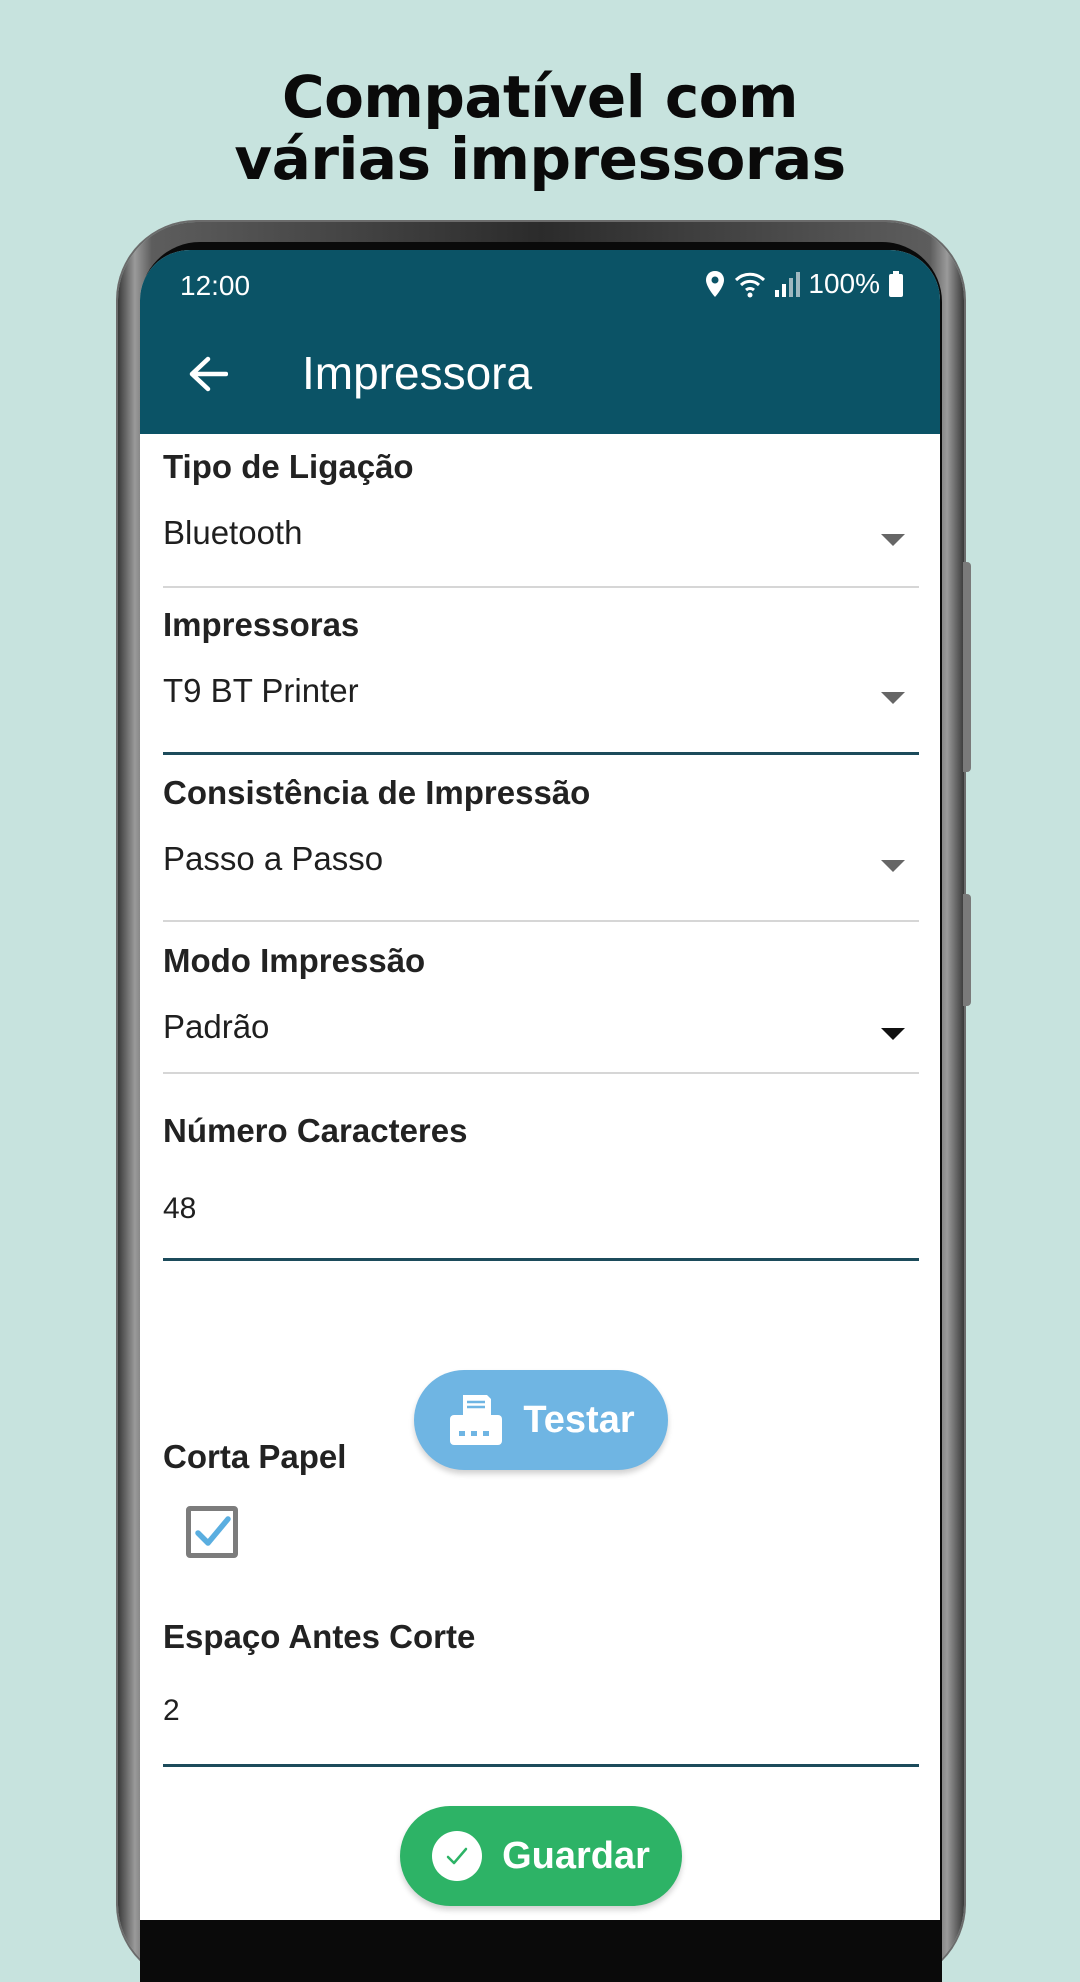 The width and height of the screenshot is (1080, 1982). What do you see at coordinates (844, 283) in the screenshot?
I see `battery-percent: 100%` at bounding box center [844, 283].